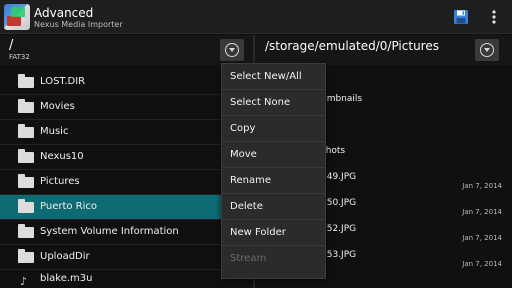 The width and height of the screenshot is (512, 288). I want to click on playlist-file-icon: ♪, so click(24, 281).